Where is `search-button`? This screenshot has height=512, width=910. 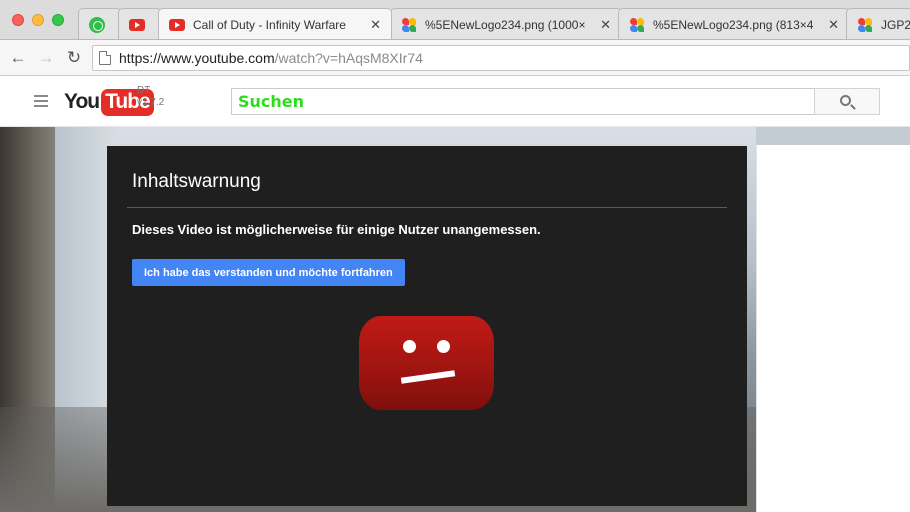 search-button is located at coordinates (847, 101).